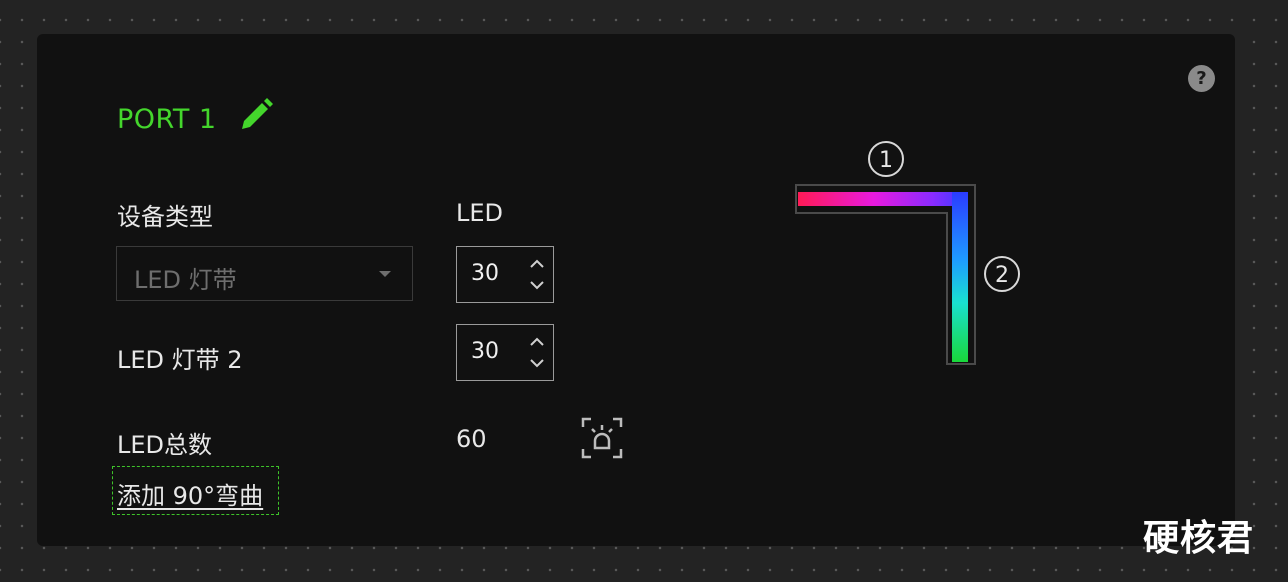 This screenshot has height=582, width=1288. I want to click on port-title: PORT 1, so click(167, 119).